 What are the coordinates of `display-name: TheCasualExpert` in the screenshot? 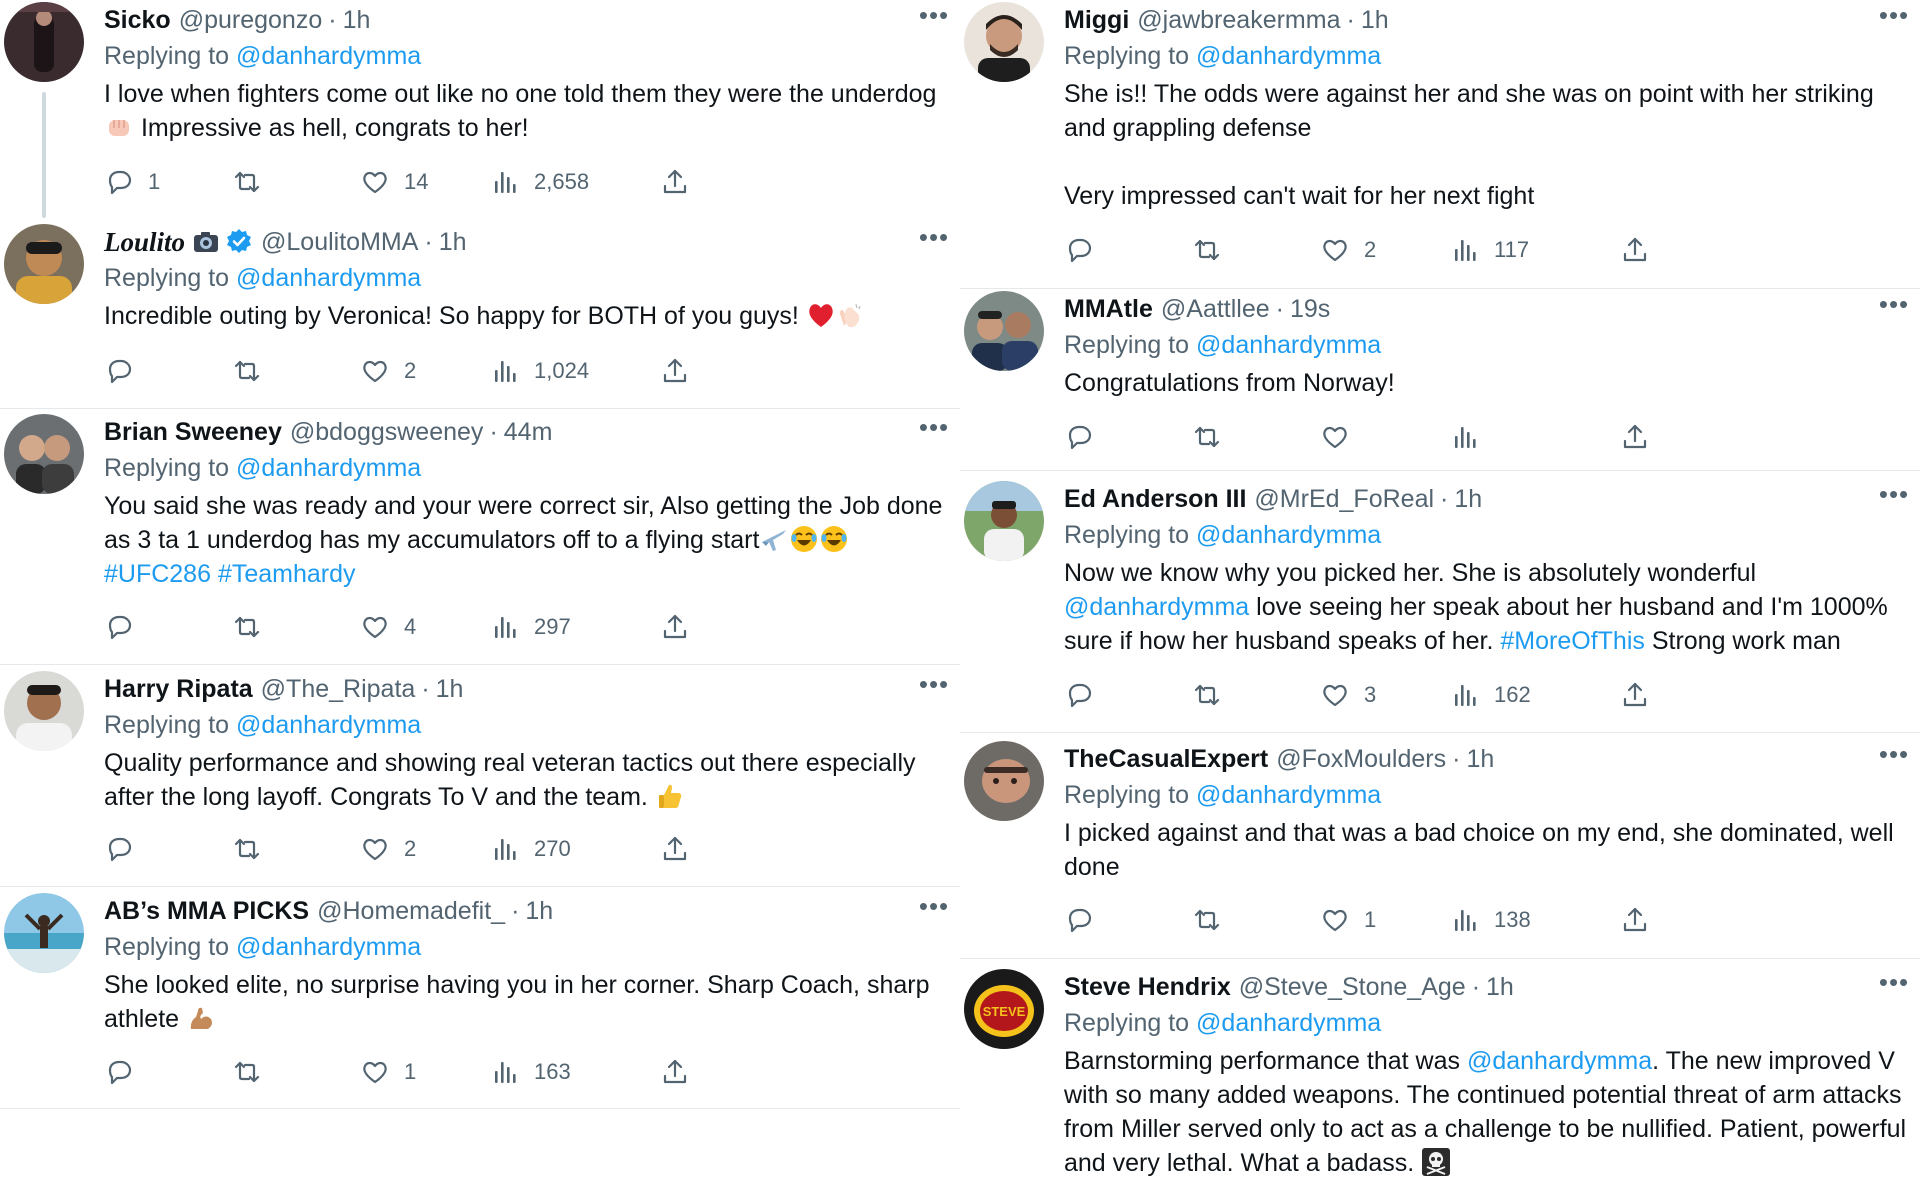 It's located at (1166, 759).